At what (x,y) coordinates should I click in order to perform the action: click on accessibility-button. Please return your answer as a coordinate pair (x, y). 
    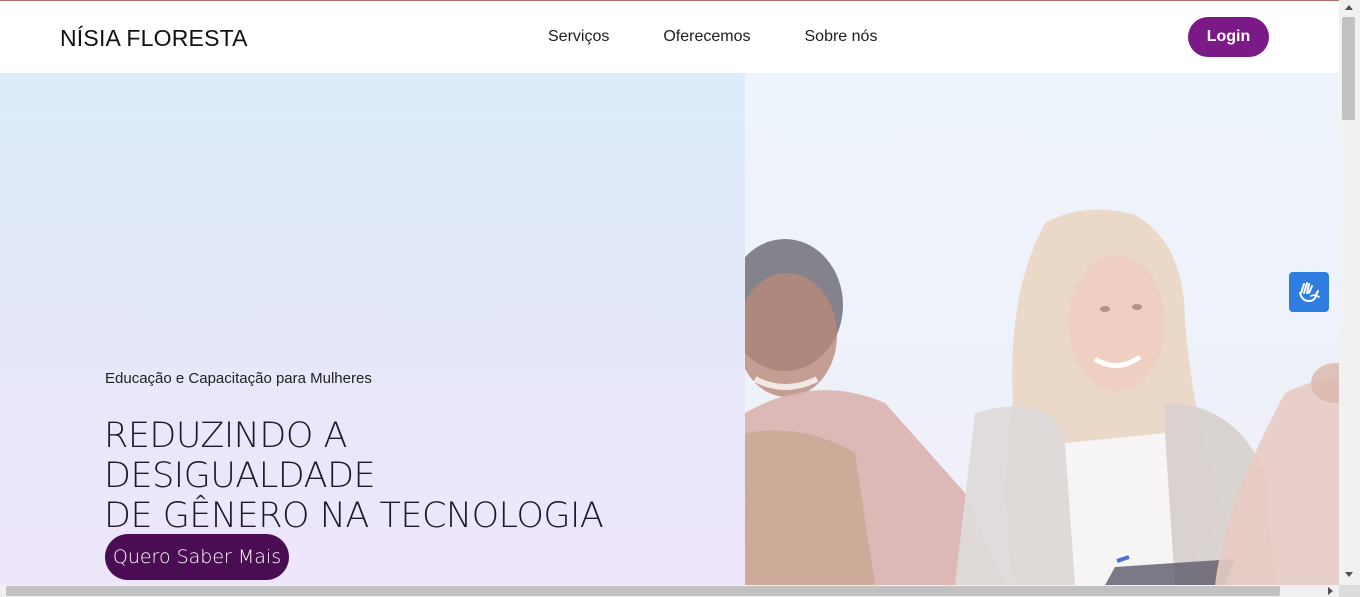
    Looking at the image, I should click on (1309, 292).